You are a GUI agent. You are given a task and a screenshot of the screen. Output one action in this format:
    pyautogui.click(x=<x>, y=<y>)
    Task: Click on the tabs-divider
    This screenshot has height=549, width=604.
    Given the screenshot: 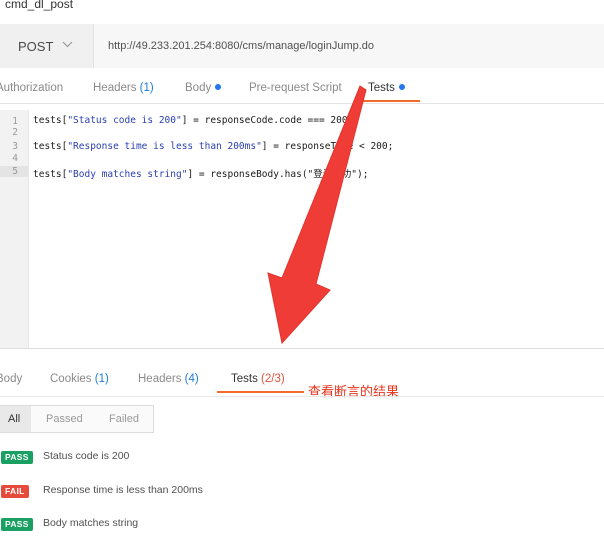 What is the action you would take?
    pyautogui.click(x=302, y=103)
    